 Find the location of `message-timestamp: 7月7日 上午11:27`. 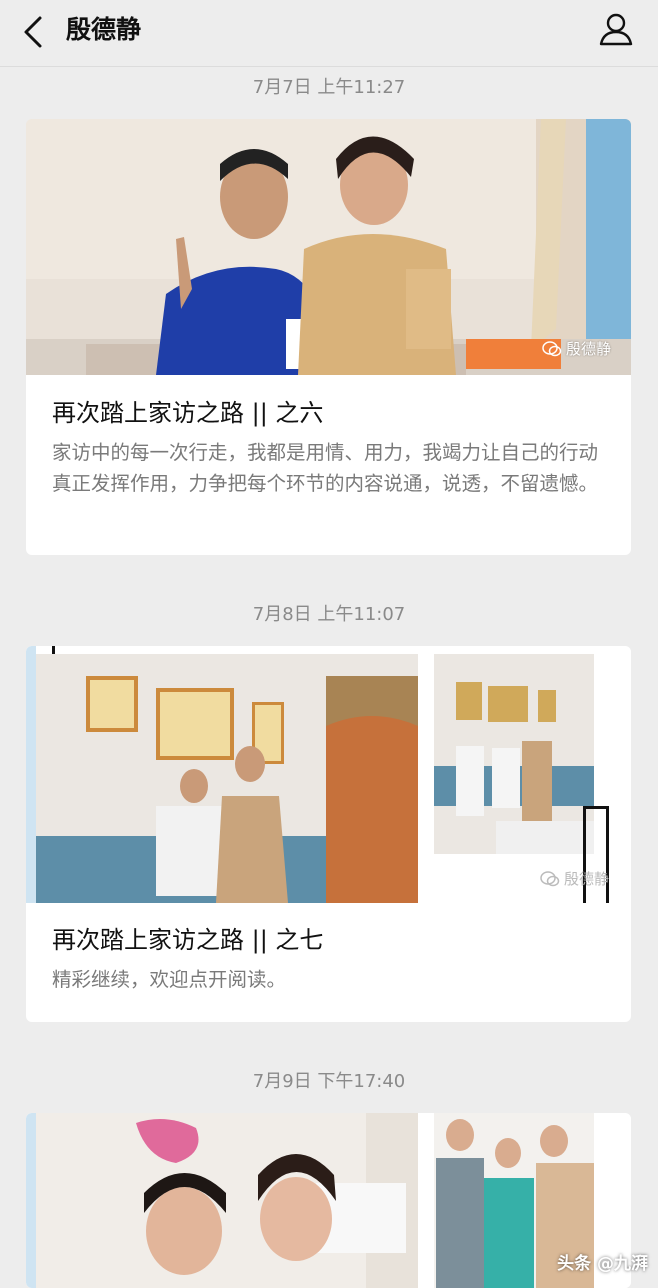

message-timestamp: 7月7日 上午11:27 is located at coordinates (329, 87).